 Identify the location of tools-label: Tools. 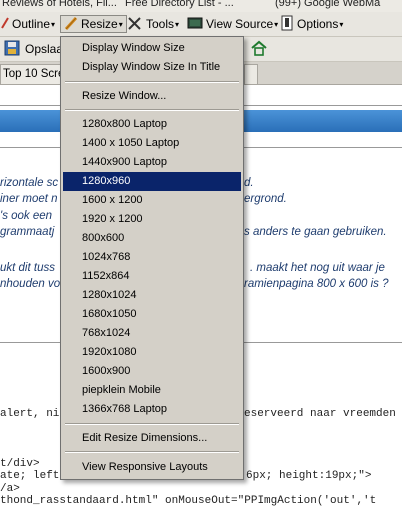
(160, 24).